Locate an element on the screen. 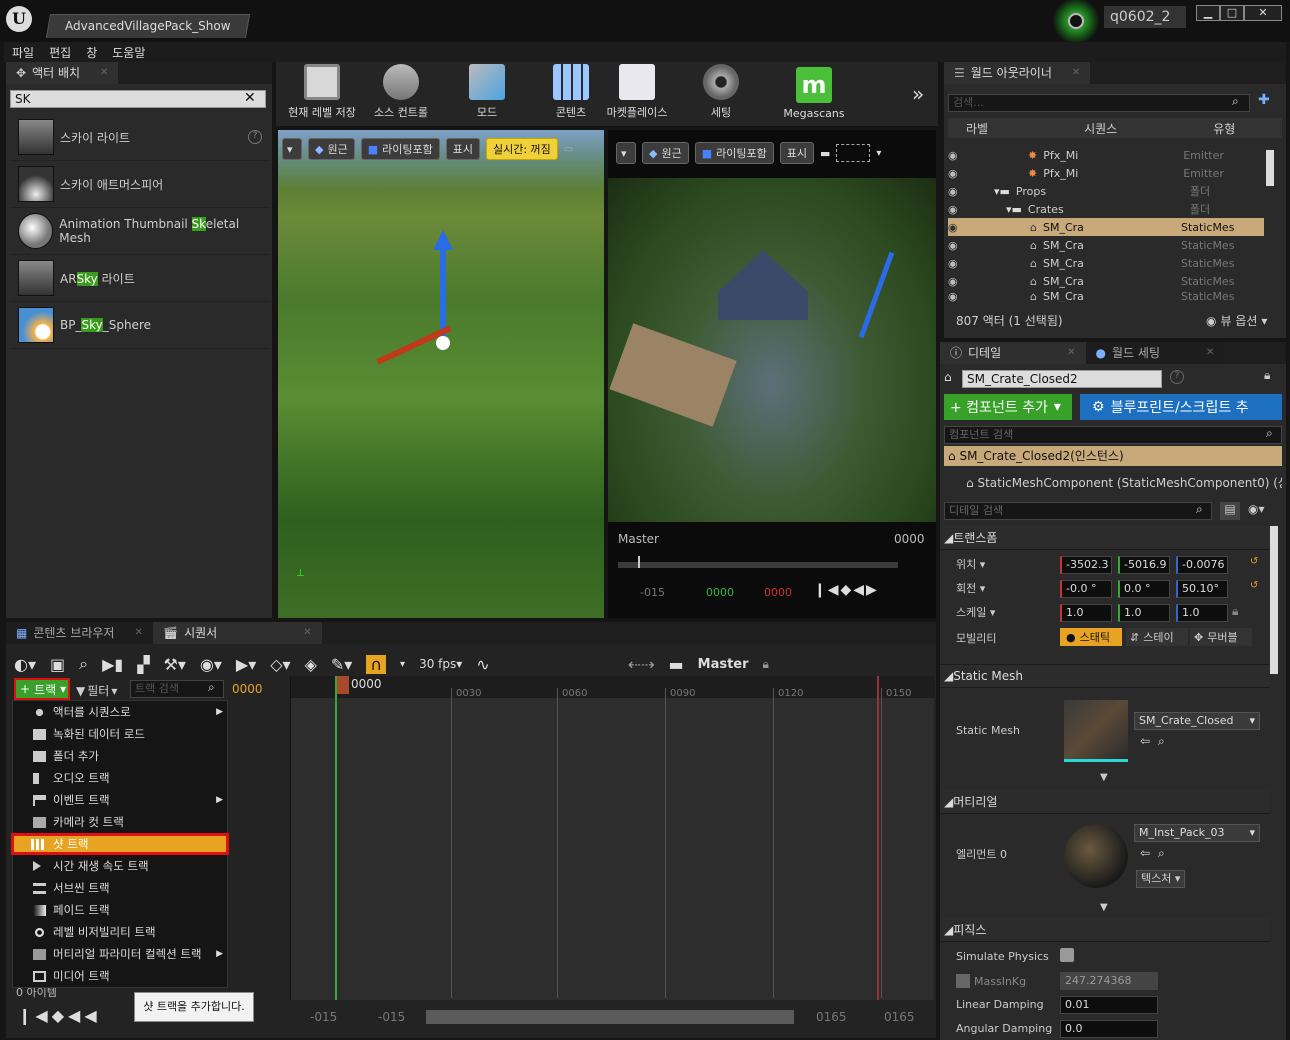  help-icon: ? is located at coordinates (1177, 377).